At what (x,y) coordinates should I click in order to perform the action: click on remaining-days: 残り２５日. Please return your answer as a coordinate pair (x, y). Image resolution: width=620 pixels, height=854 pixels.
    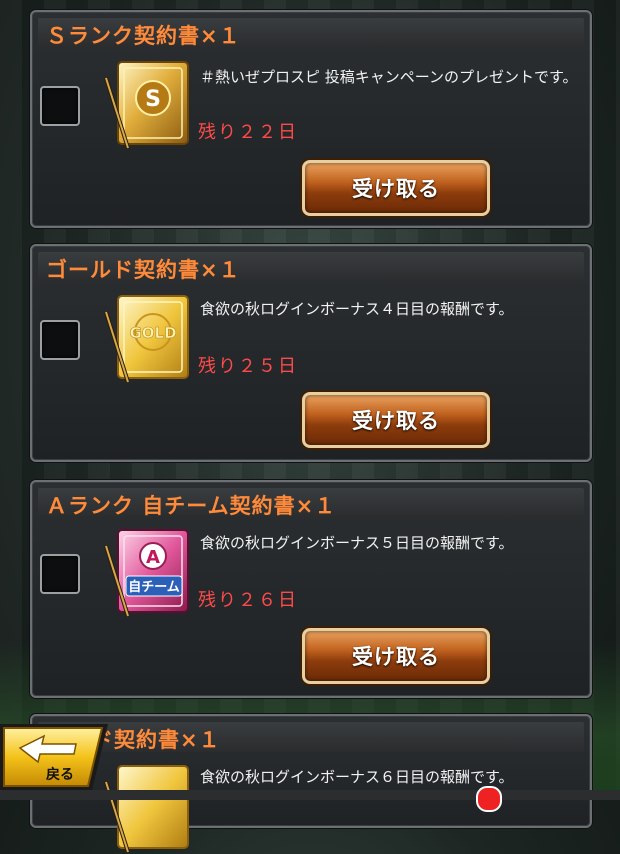
    Looking at the image, I should click on (248, 366).